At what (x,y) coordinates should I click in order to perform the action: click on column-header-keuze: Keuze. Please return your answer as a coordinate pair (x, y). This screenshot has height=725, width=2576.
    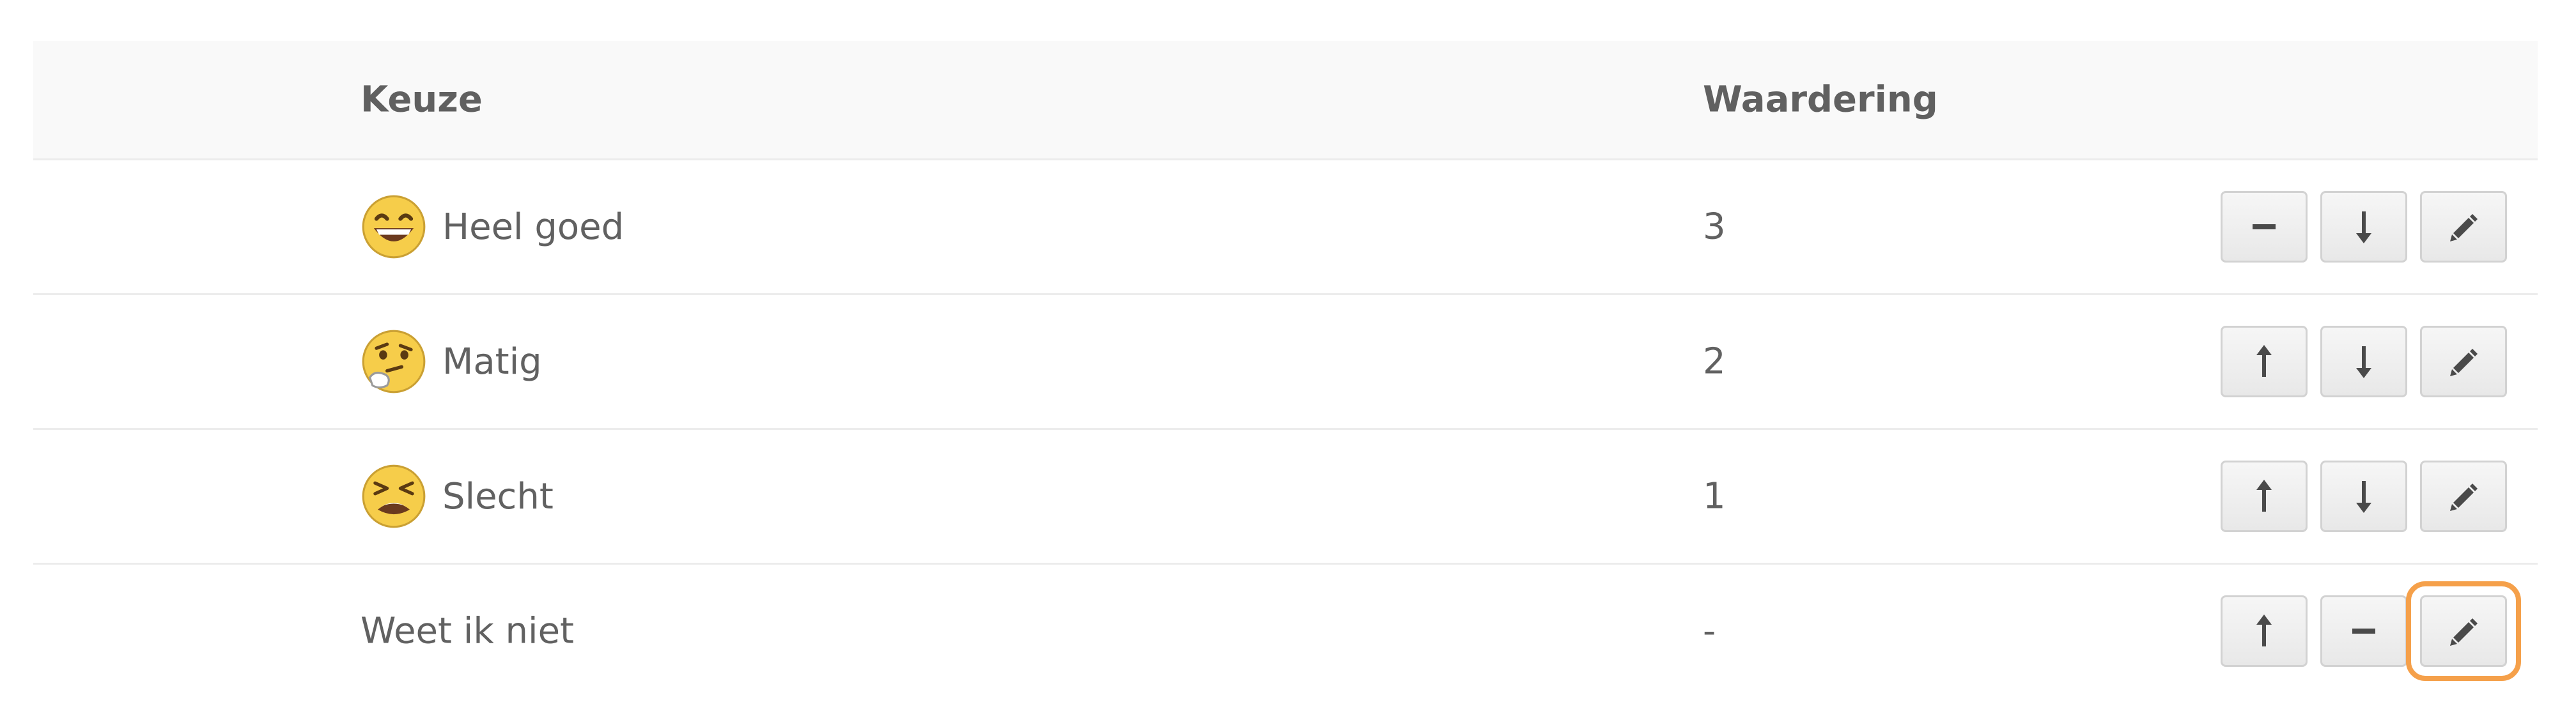
    Looking at the image, I should click on (422, 100).